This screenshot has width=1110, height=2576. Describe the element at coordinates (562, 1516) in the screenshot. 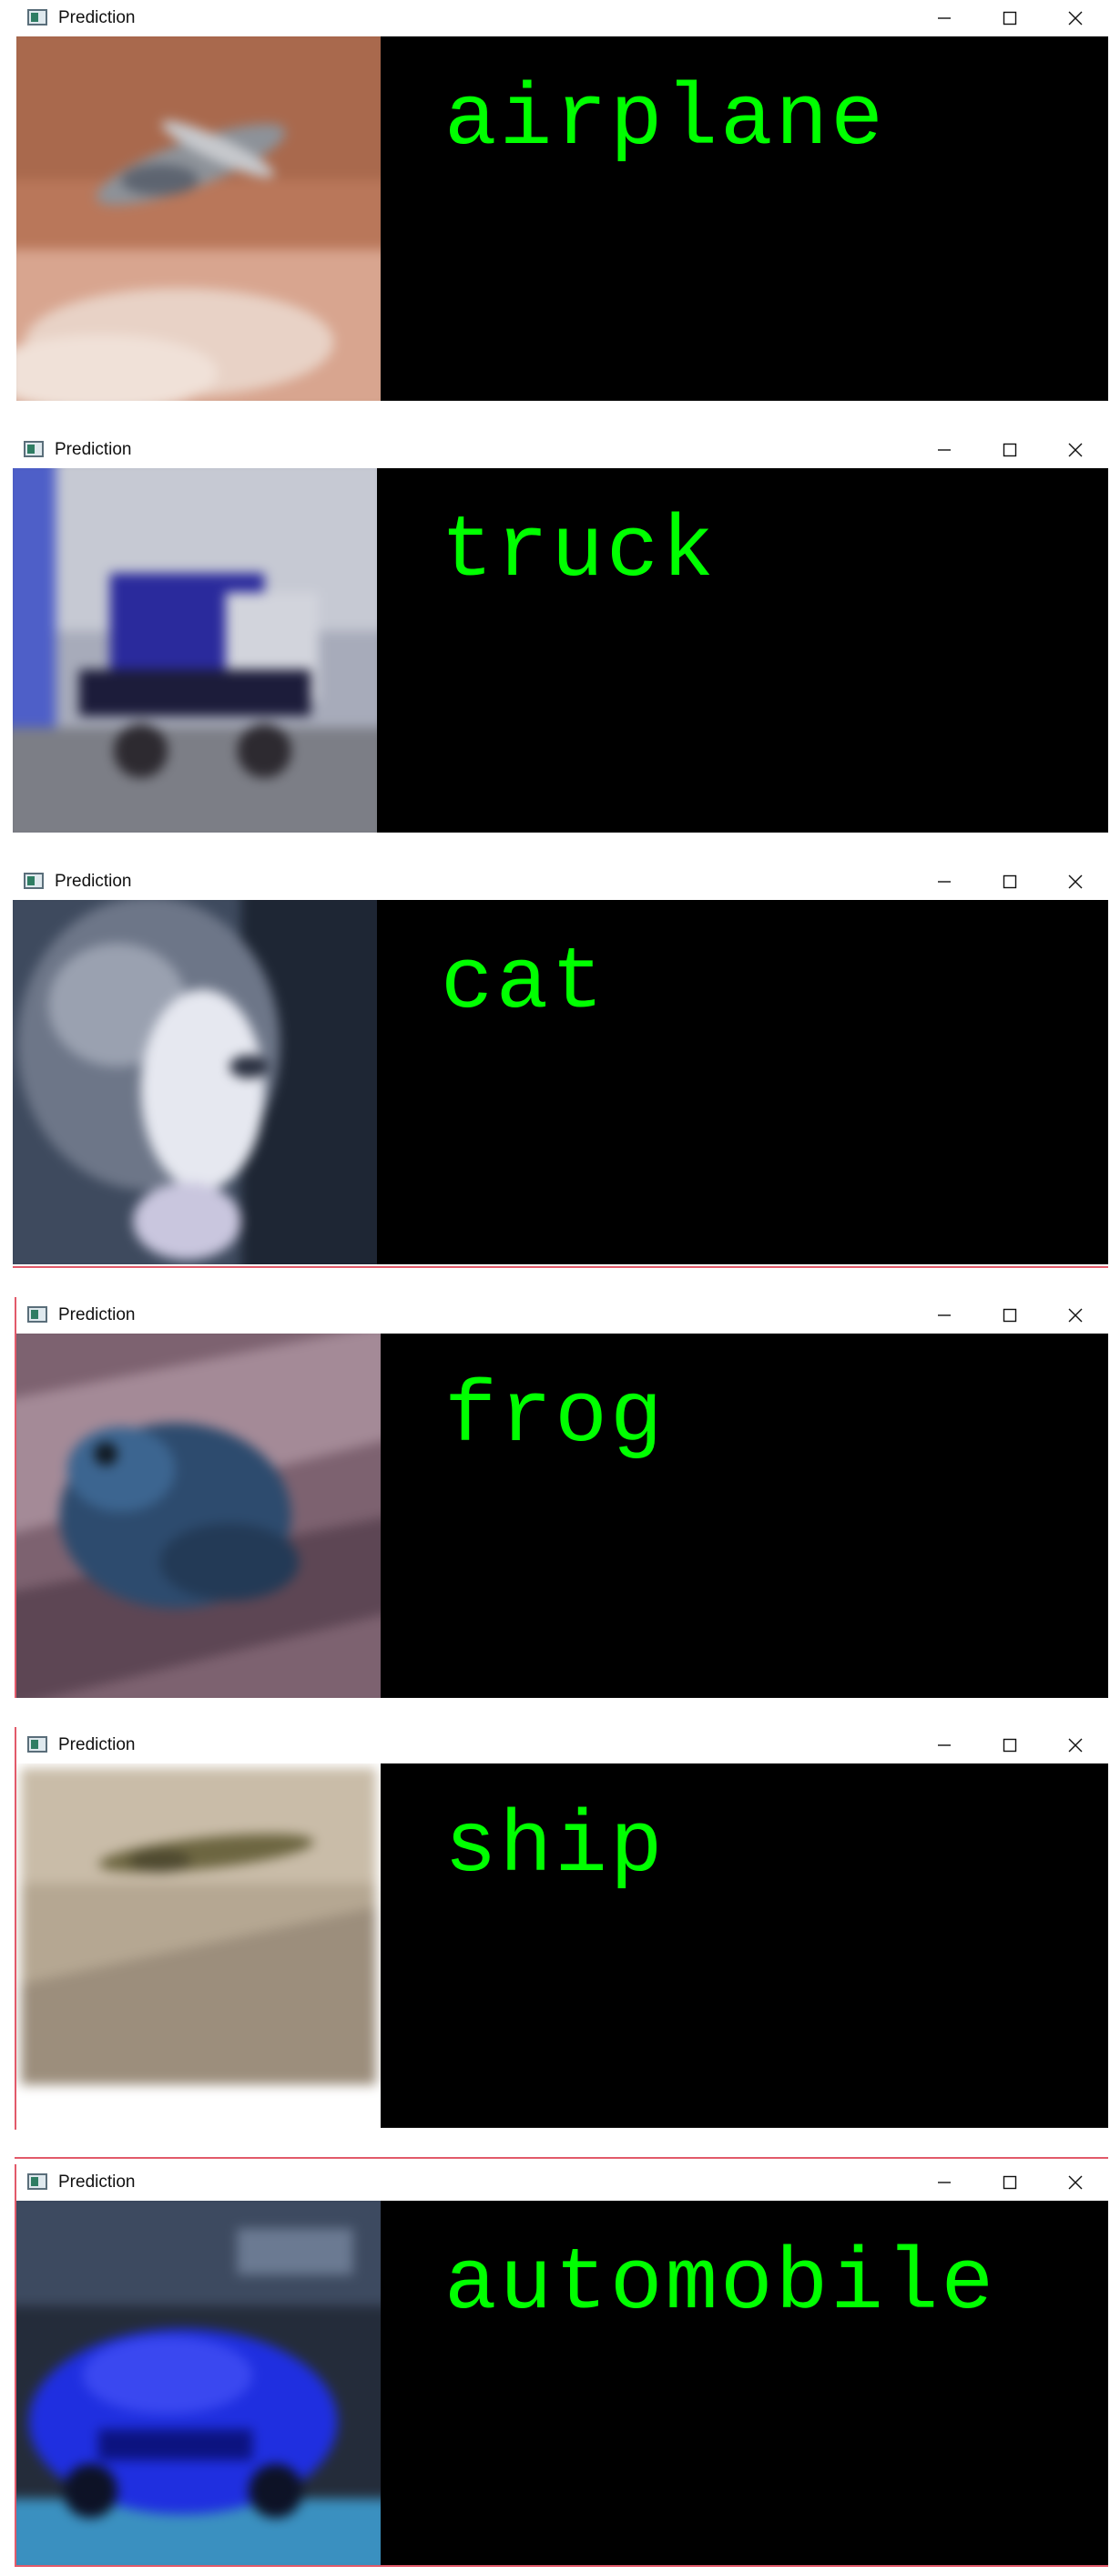

I see `prediction-canvas: frog` at that location.